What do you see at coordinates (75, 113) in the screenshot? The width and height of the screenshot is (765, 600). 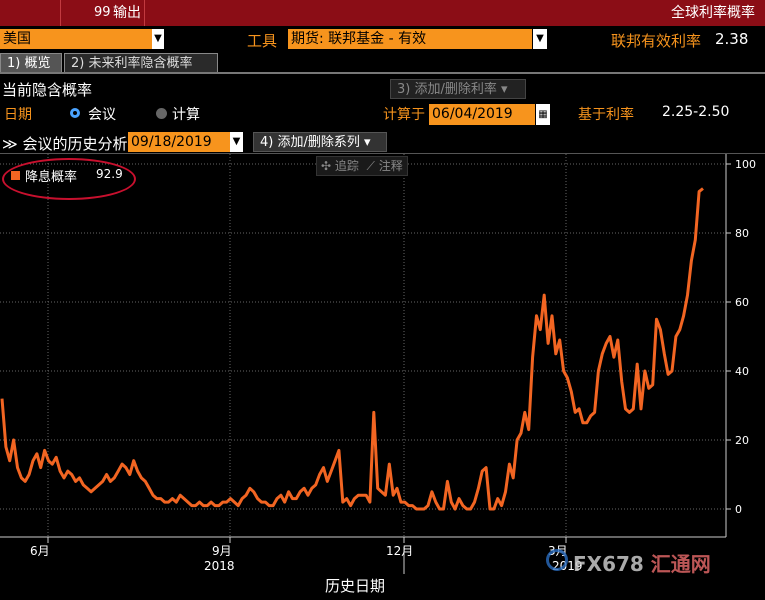 I see `radio-meeting` at bounding box center [75, 113].